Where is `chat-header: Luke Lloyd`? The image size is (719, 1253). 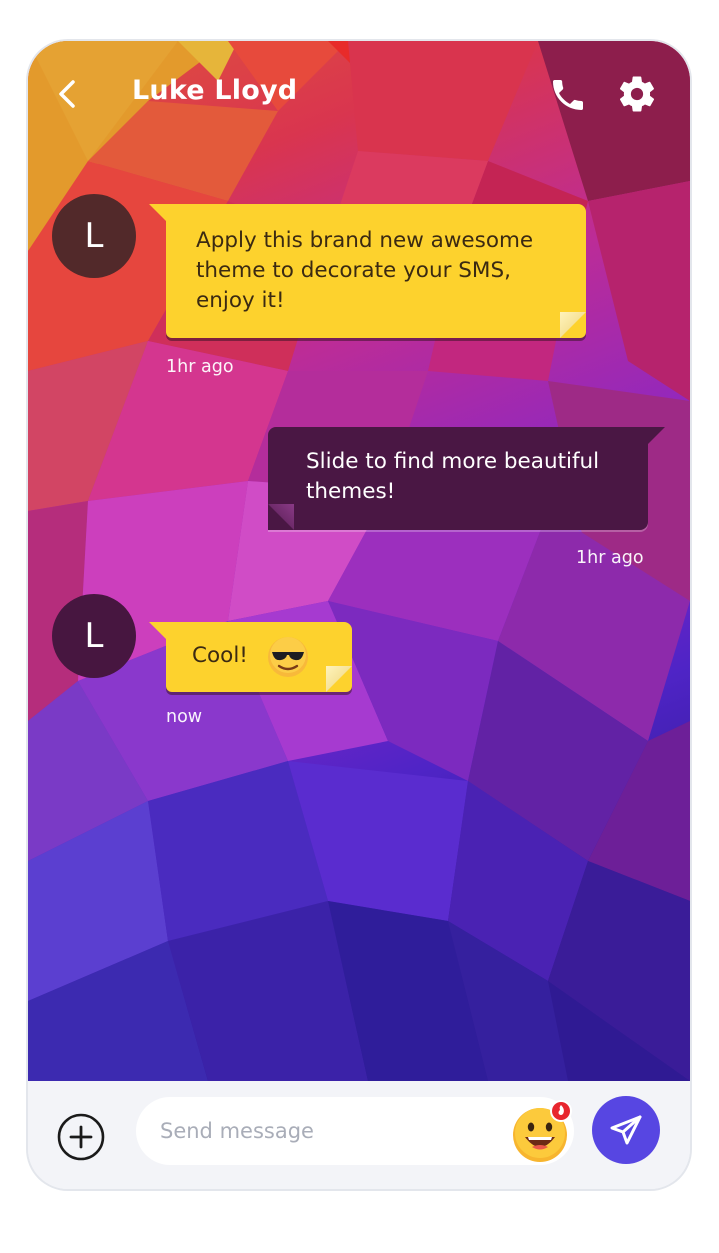 chat-header: Luke Lloyd is located at coordinates (359, 93).